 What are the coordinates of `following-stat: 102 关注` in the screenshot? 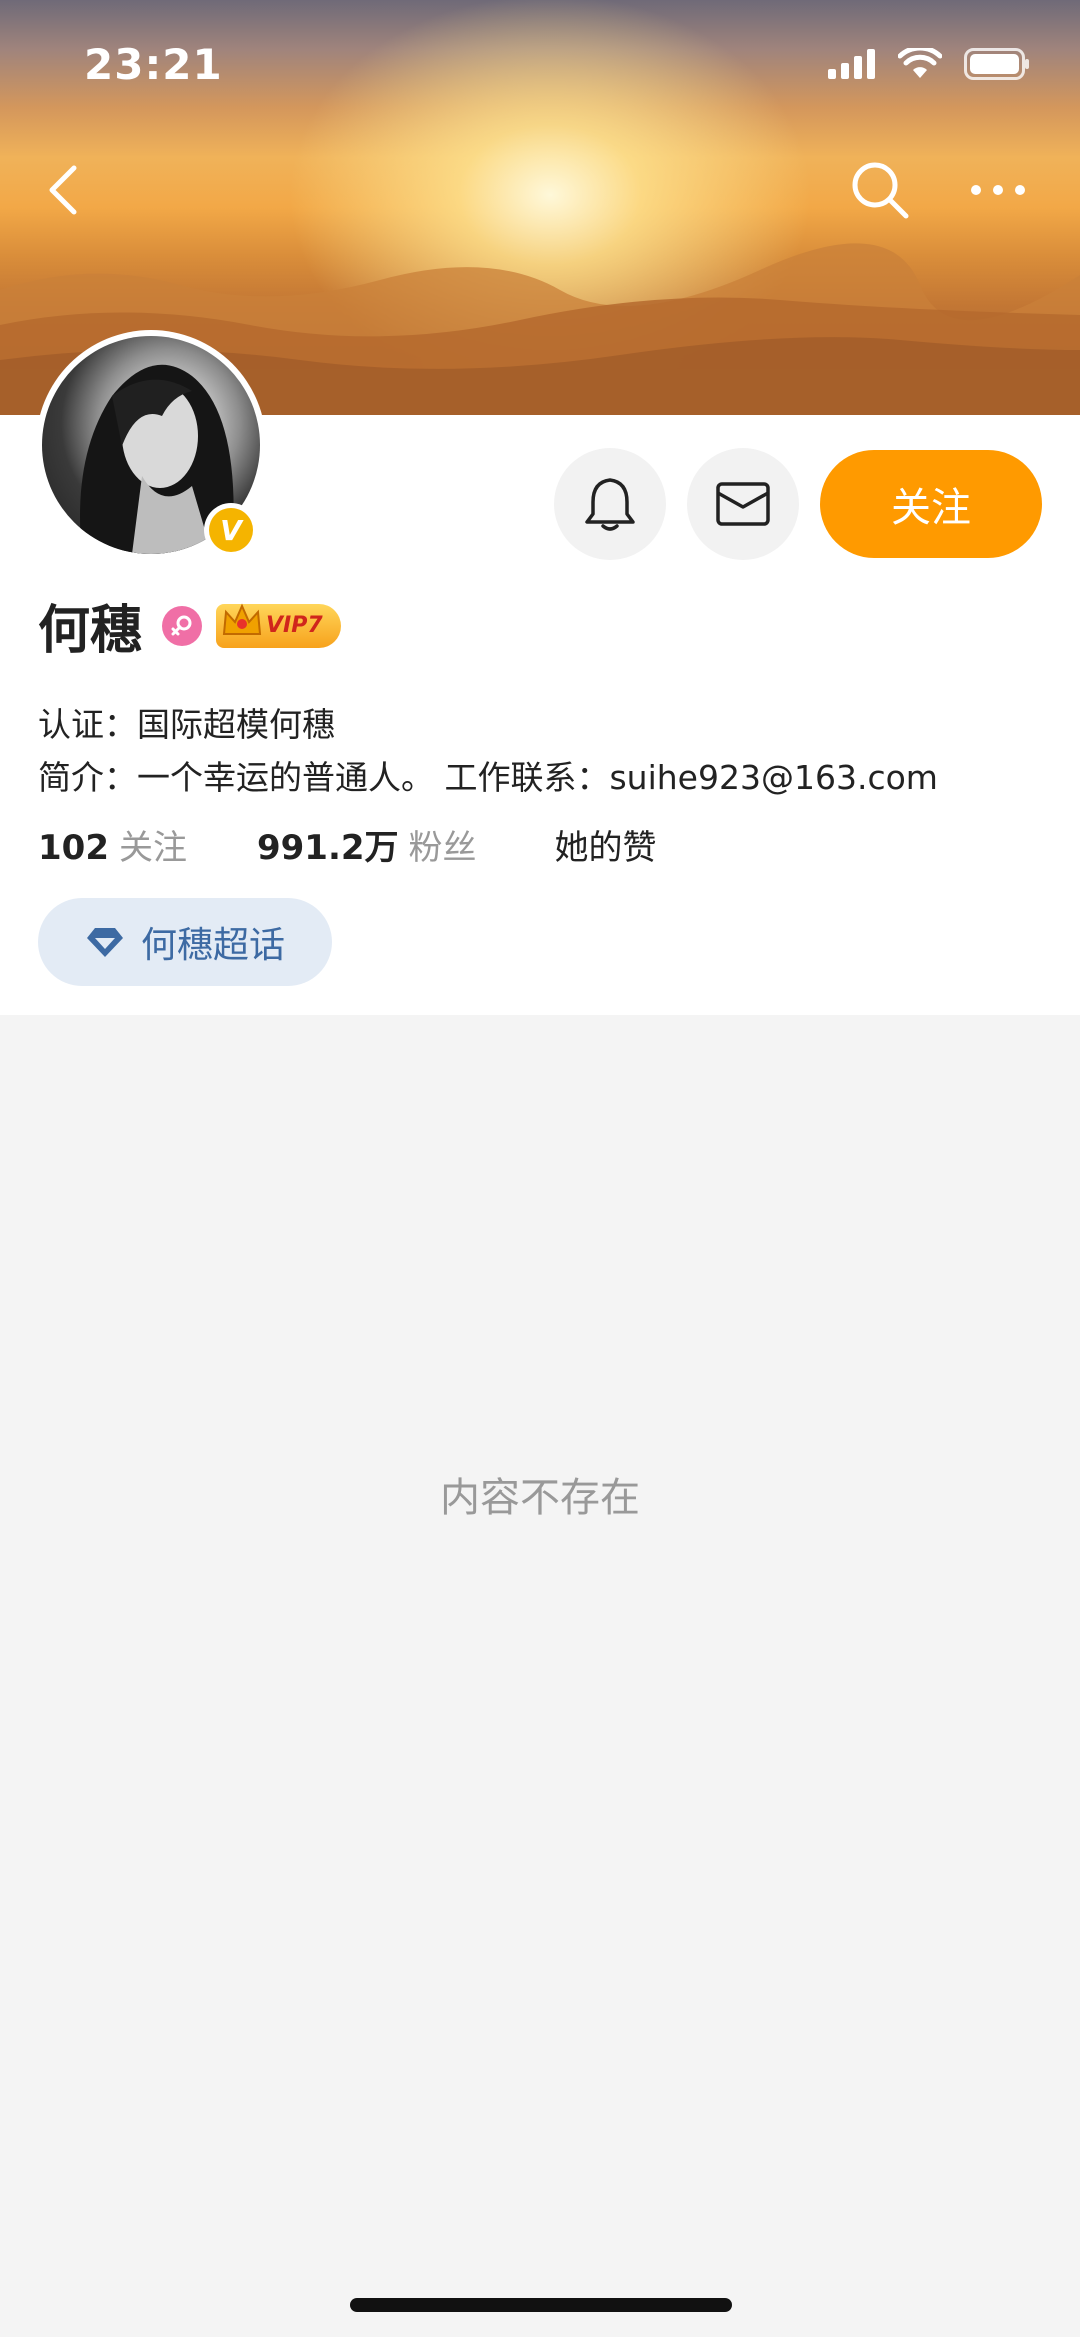 It's located at (112, 844).